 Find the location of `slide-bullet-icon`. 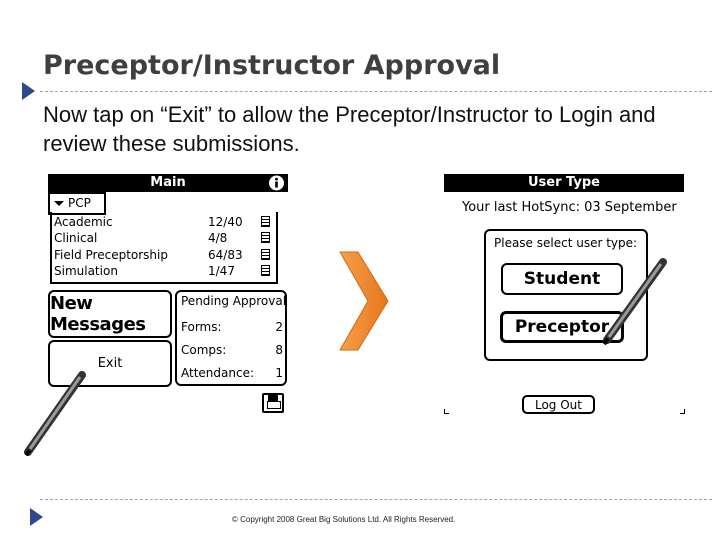

slide-bullet-icon is located at coordinates (36, 517).